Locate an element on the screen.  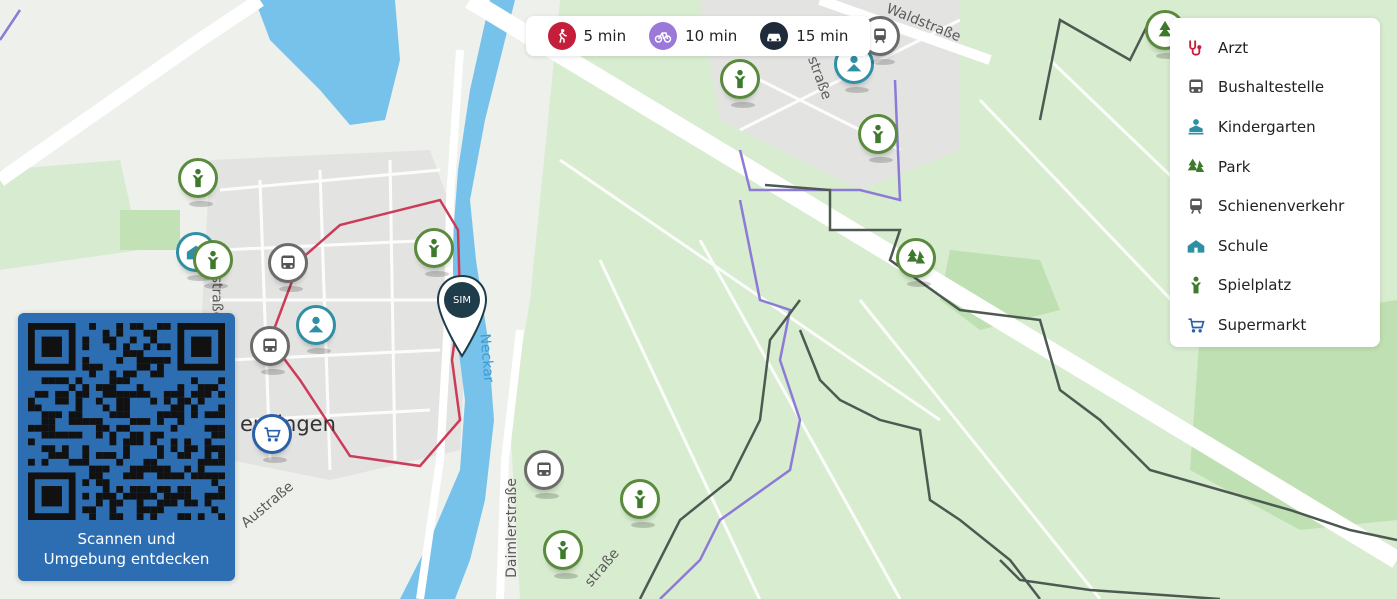
travel-time-car: 15 min is located at coordinates (804, 36).